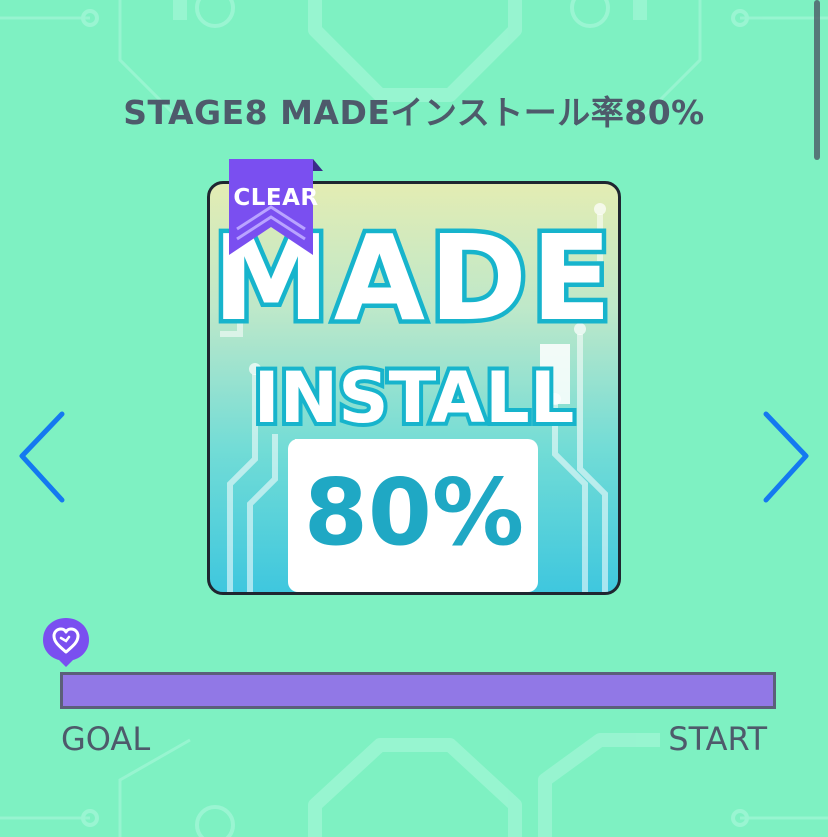 This screenshot has width=828, height=837. I want to click on jacket-title-install: INSTALL, so click(414, 398).